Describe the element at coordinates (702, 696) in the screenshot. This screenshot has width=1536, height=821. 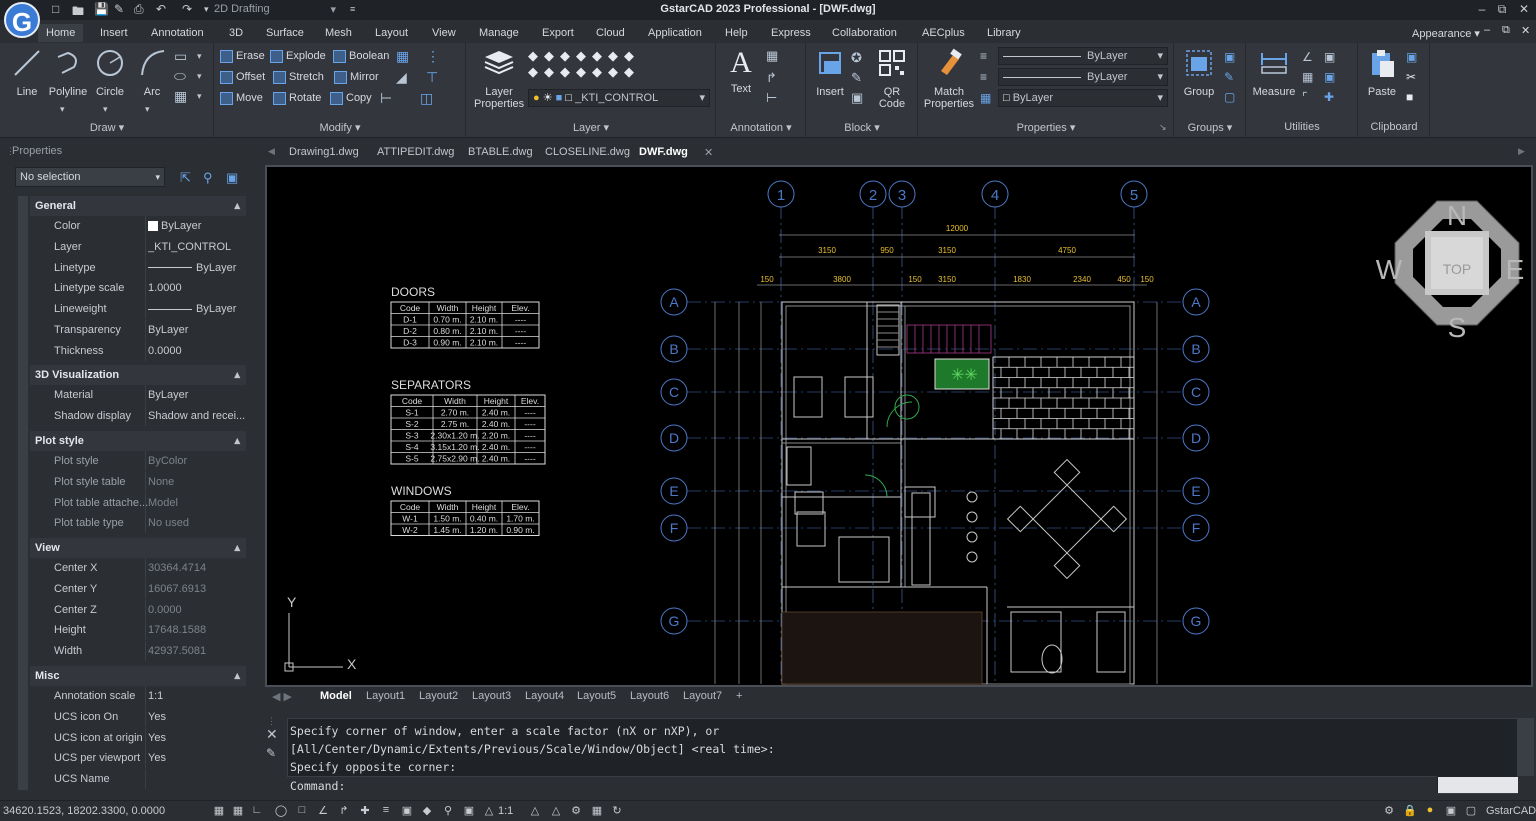
I see `tab-layout7: Layout7` at that location.